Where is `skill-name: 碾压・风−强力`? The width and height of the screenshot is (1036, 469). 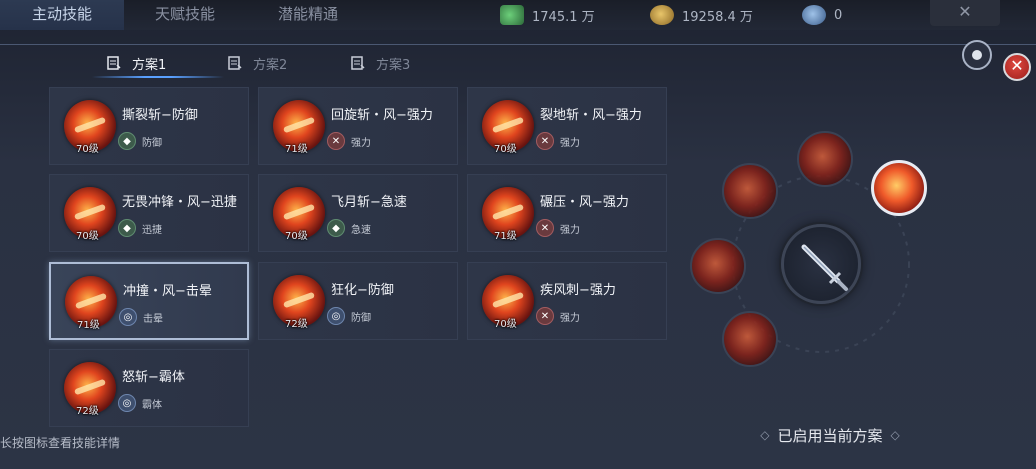 skill-name: 碾压・风−强力 is located at coordinates (584, 202).